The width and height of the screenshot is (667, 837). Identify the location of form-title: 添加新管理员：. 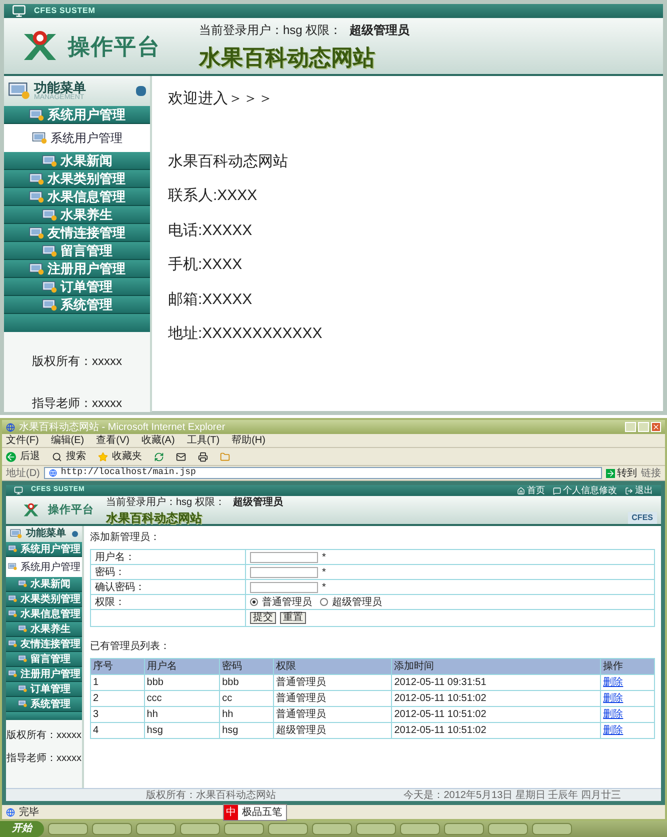
(125, 537).